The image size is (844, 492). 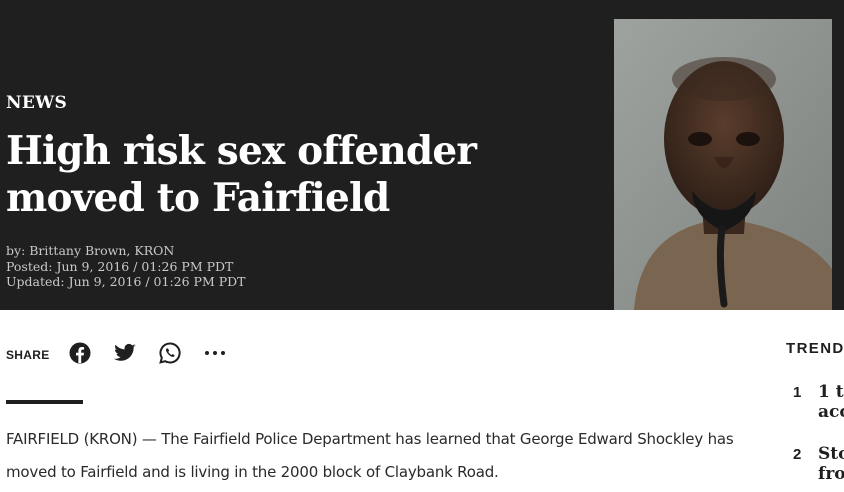 I want to click on trending-sidebar: TREND 1 1 te acc 2 Sto fro, so click(x=815, y=416).